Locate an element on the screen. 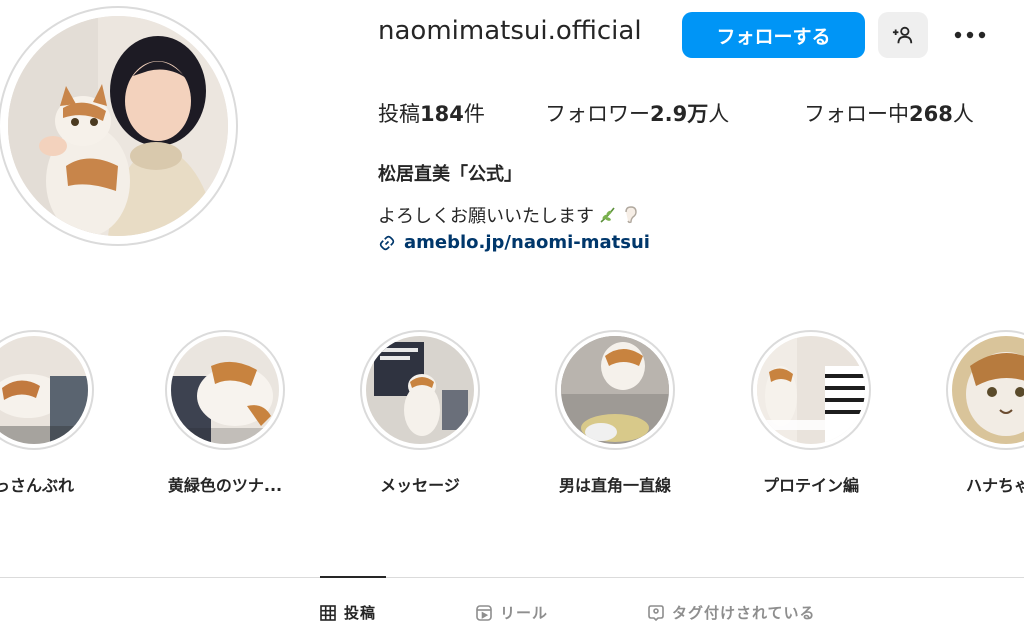 The height and width of the screenshot is (623, 1024). more-icon is located at coordinates (970, 35).